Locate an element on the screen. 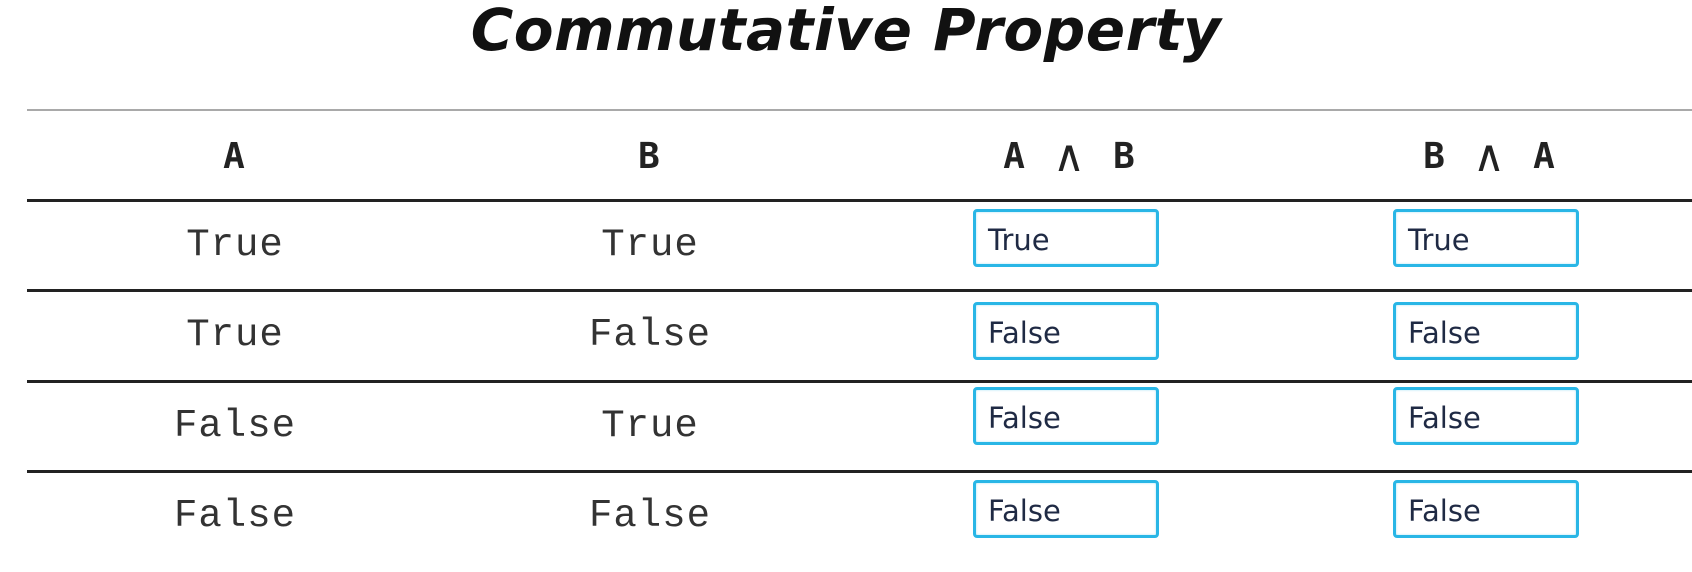  row-4-a-and-b-answer: False is located at coordinates (1024, 511).